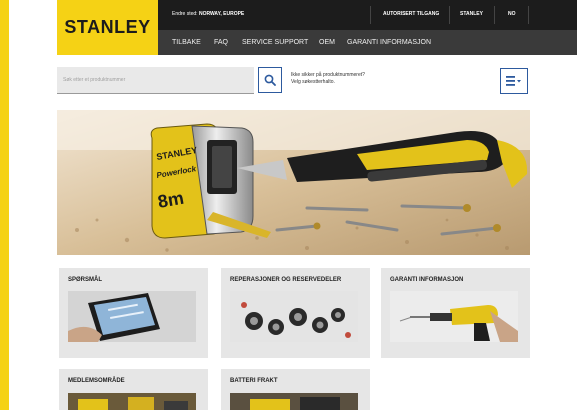 Image resolution: width=577 pixels, height=410 pixels. I want to click on card-title: MEDLEMSOMRÅDE, so click(96, 381).